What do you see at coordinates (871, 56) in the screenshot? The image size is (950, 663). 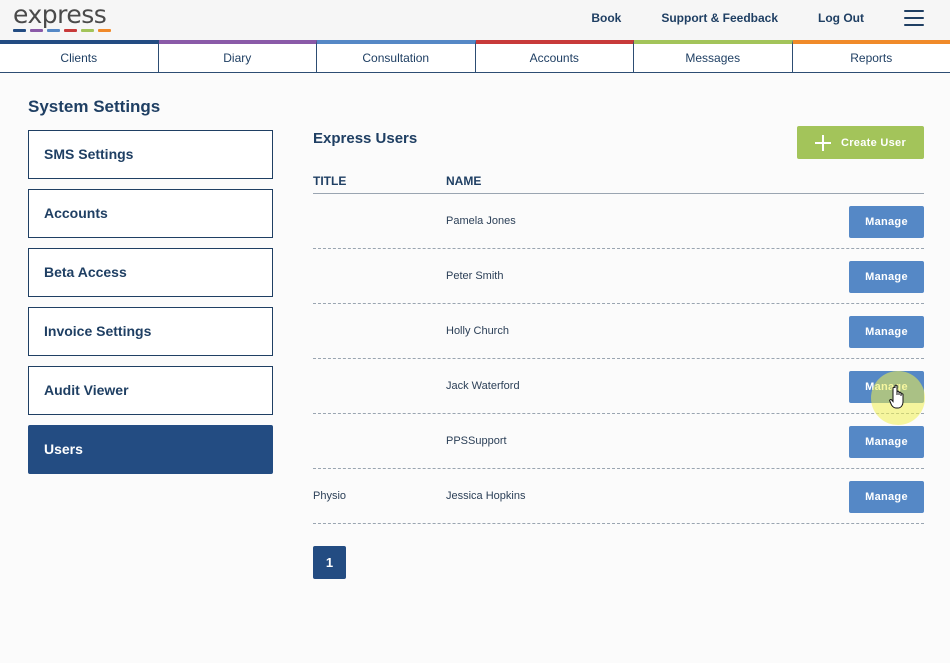 I see `tab-reports: Reports` at bounding box center [871, 56].